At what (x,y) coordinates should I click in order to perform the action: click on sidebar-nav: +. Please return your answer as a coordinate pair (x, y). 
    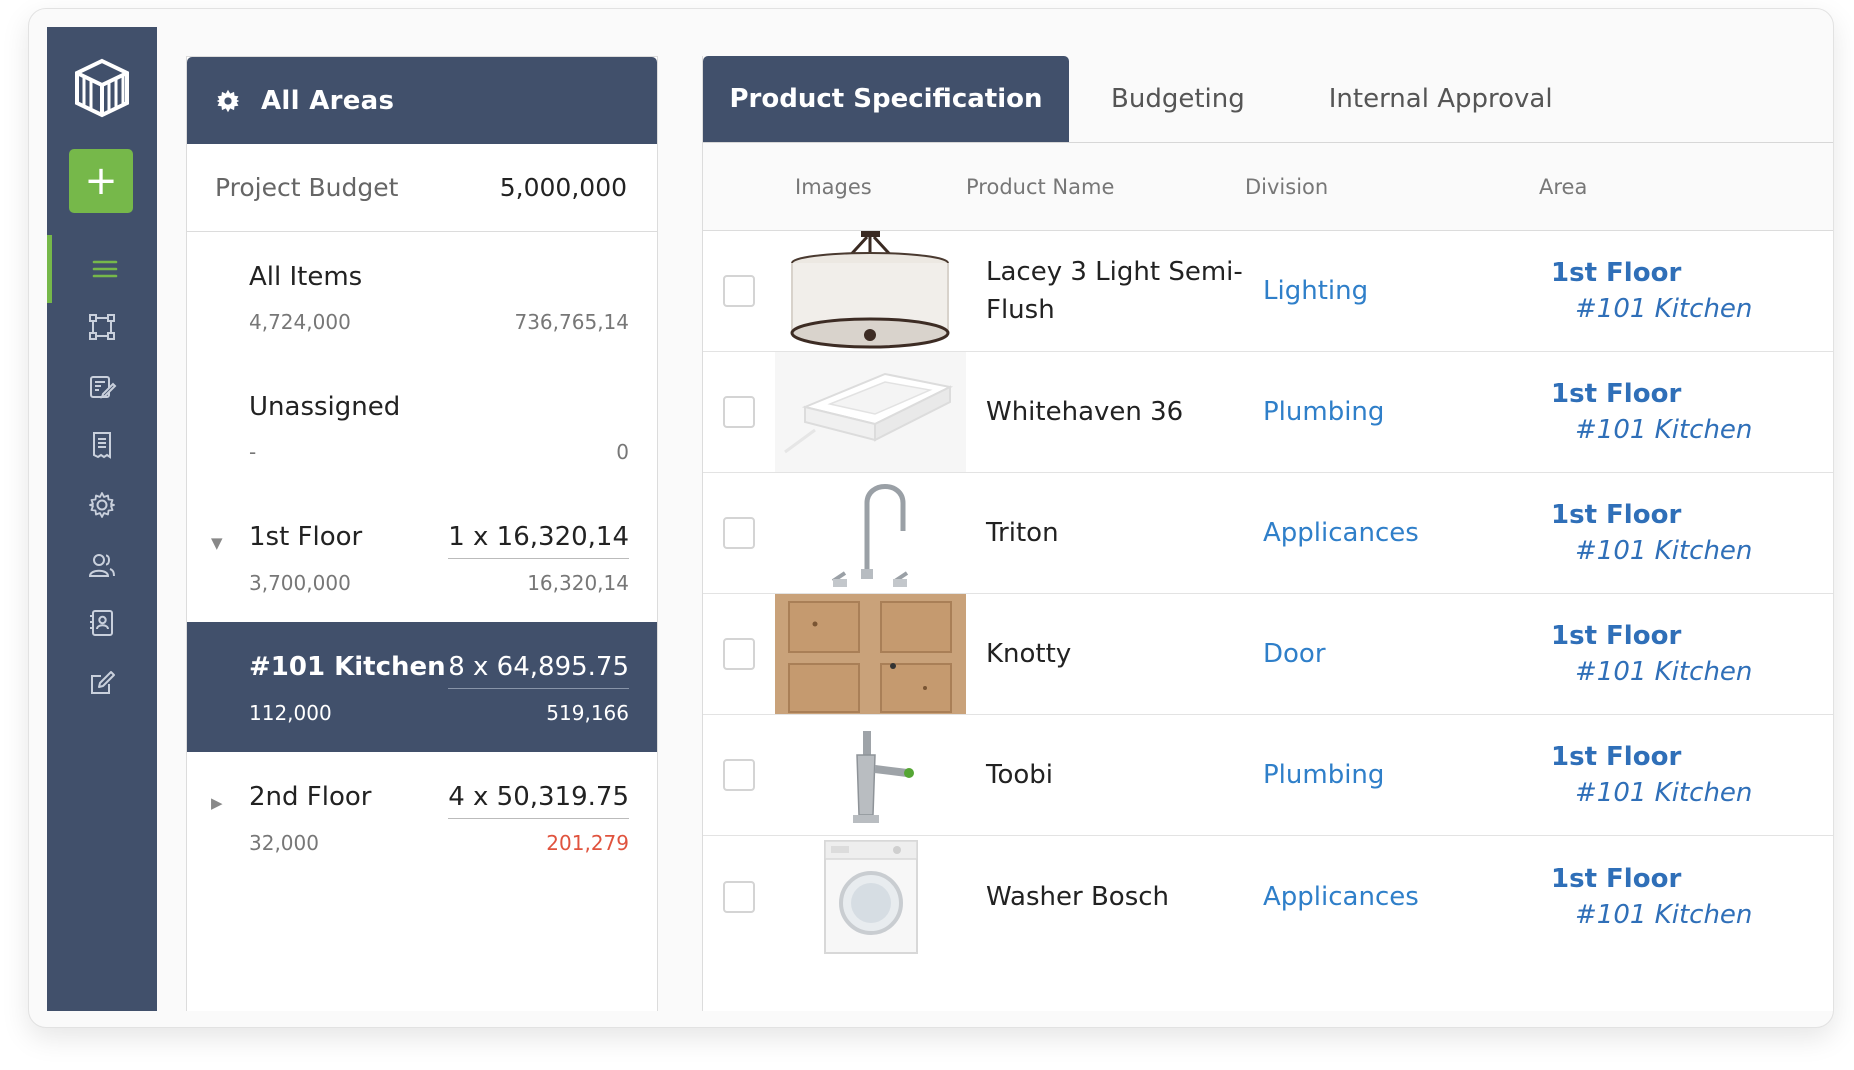
    Looking at the image, I should click on (102, 519).